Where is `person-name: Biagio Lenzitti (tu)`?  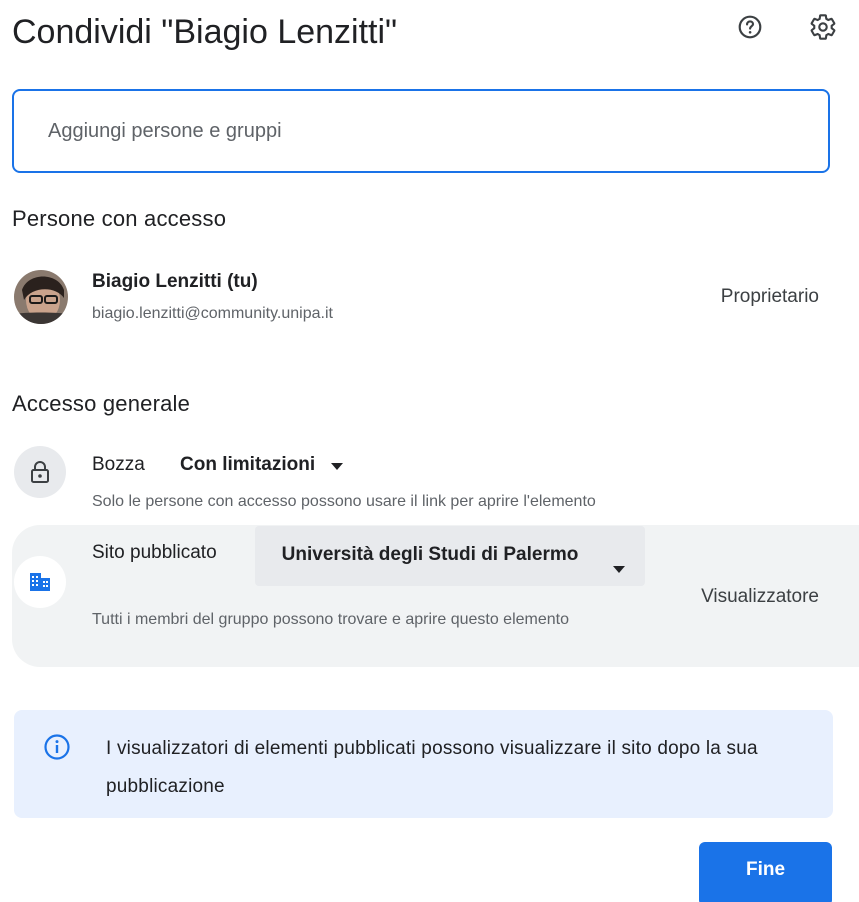 person-name: Biagio Lenzitti (tu) is located at coordinates (175, 281).